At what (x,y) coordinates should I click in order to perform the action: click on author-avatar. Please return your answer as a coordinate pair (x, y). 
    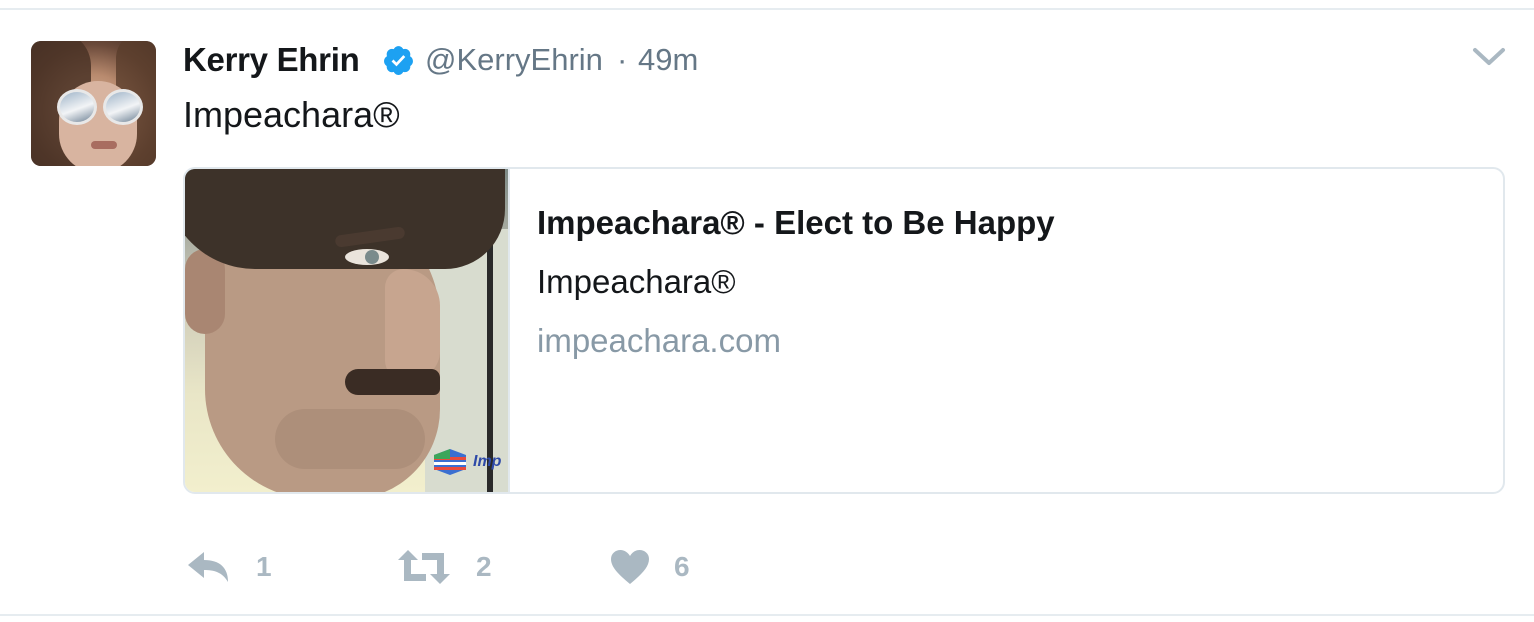
    Looking at the image, I should click on (93, 103).